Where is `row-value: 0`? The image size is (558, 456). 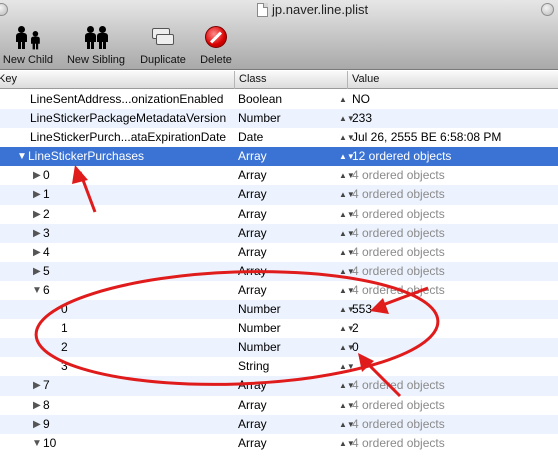
row-value: 0 is located at coordinates (355, 347).